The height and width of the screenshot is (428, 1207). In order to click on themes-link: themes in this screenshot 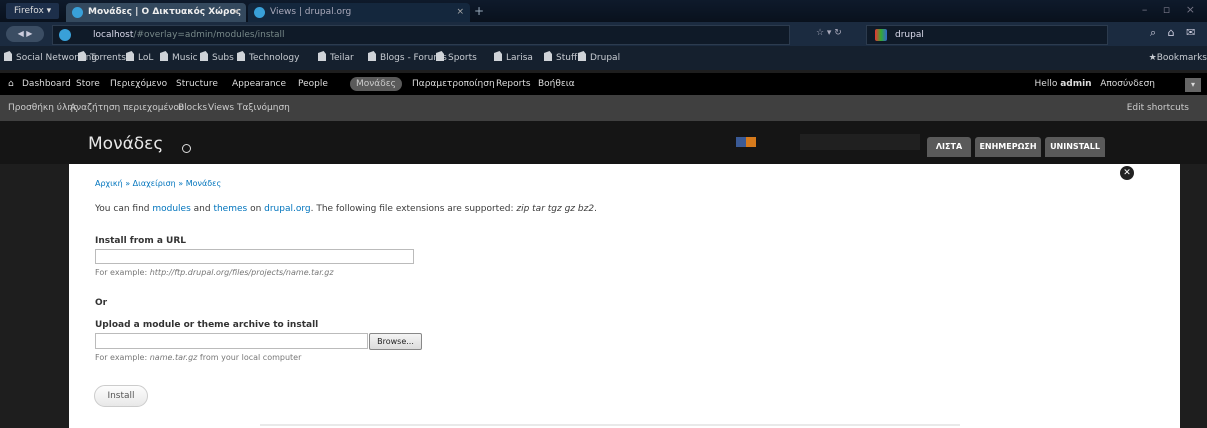, I will do `click(230, 209)`.